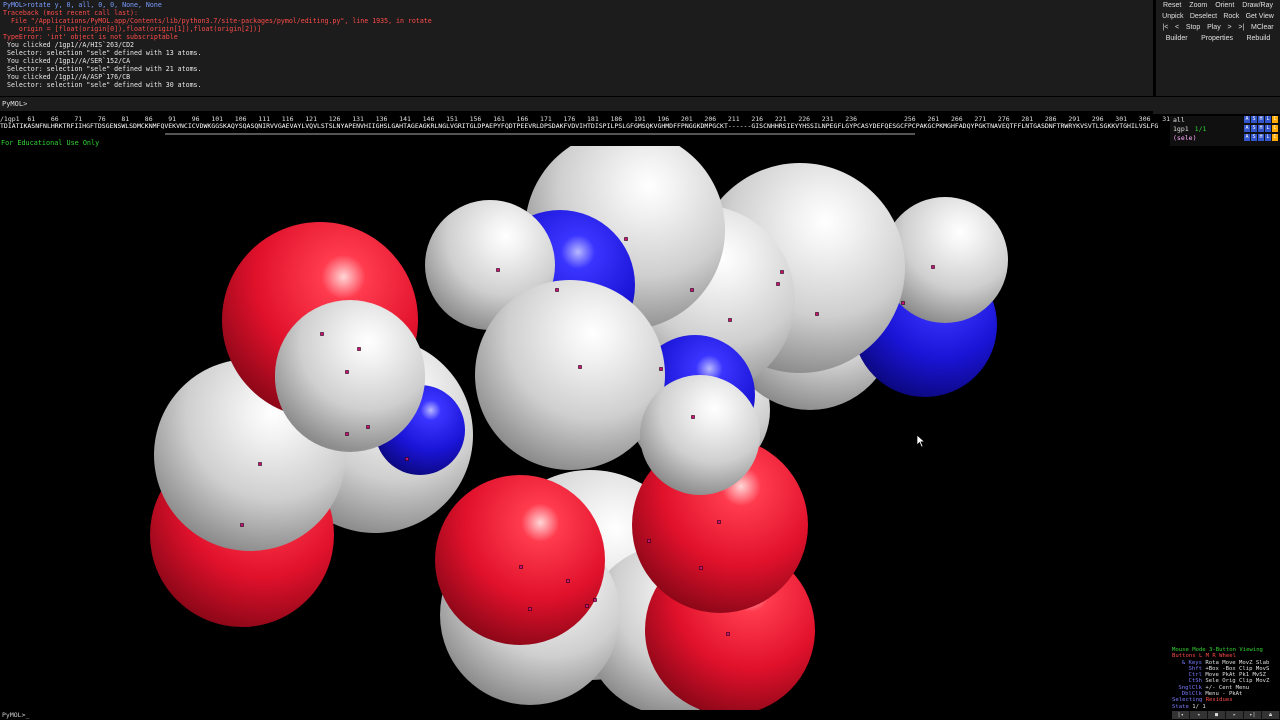 The image size is (1280, 720). I want to click on object-buttons: ASHLC, so click(1261, 128).